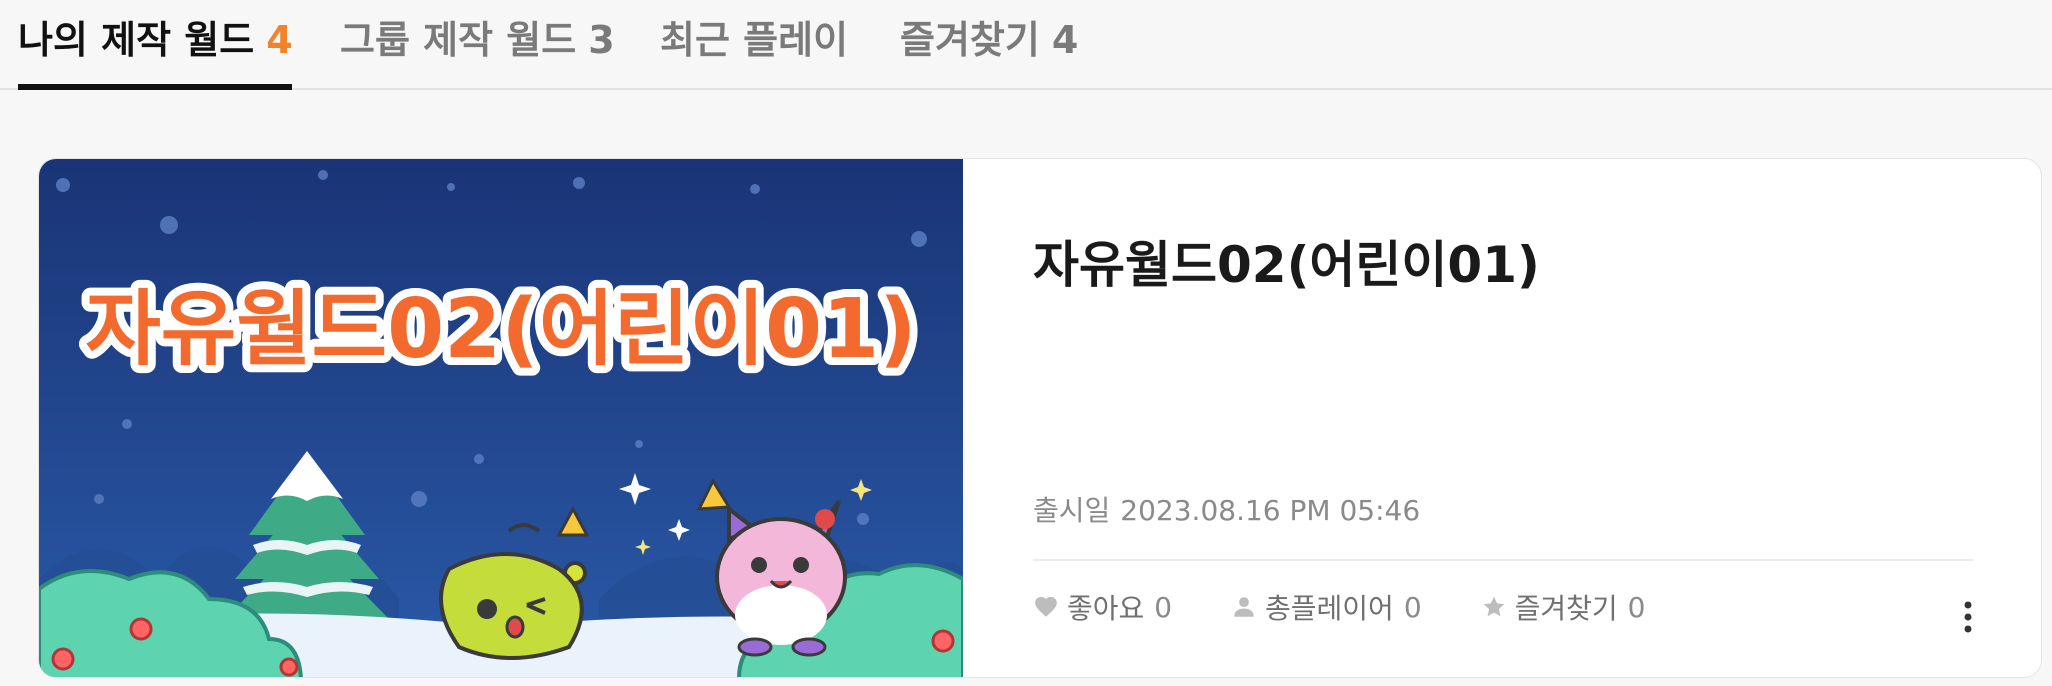 The image size is (2052, 686). What do you see at coordinates (1412, 607) in the screenshot?
I see `players-value: 0` at bounding box center [1412, 607].